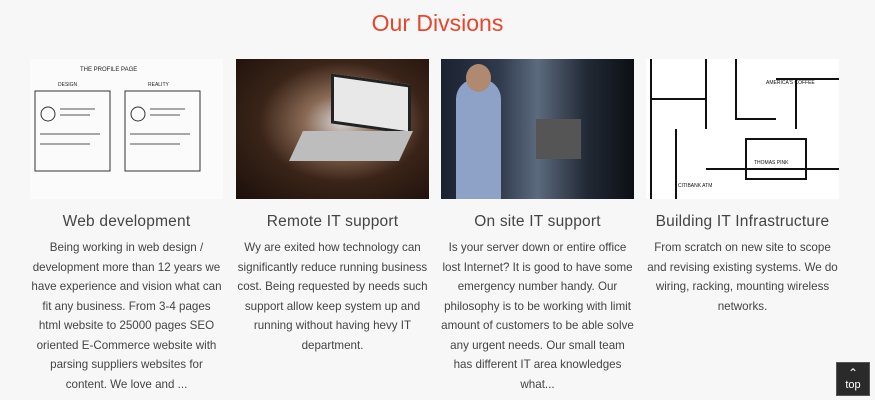  Describe the element at coordinates (68, 85) in the screenshot. I see `sketch-label: DESIGN` at that location.